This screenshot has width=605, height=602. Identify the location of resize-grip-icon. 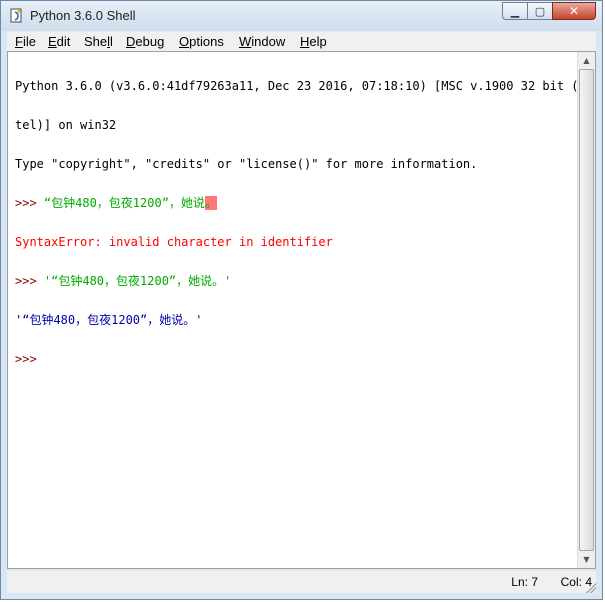
(591, 588).